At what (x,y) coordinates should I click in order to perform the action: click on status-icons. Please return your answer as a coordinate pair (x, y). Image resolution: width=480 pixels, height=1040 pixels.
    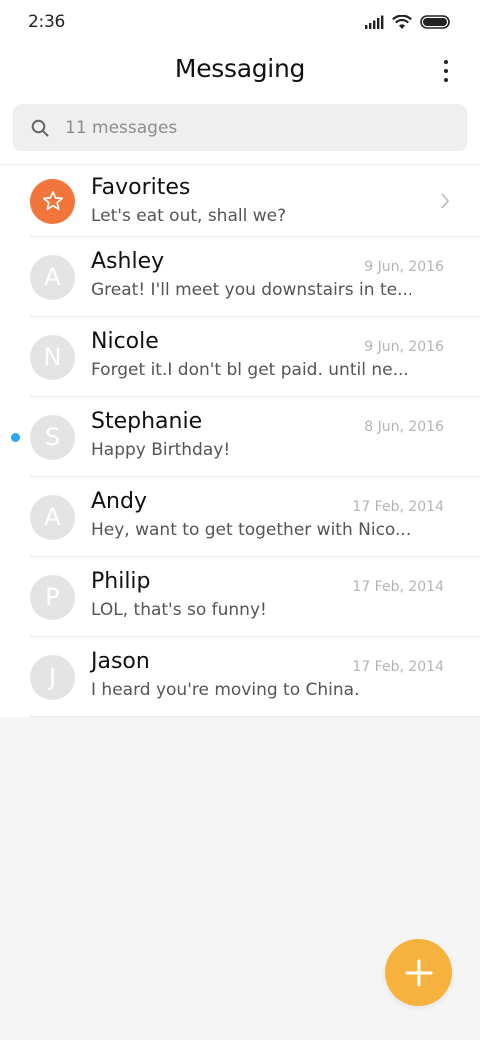
    Looking at the image, I should click on (408, 22).